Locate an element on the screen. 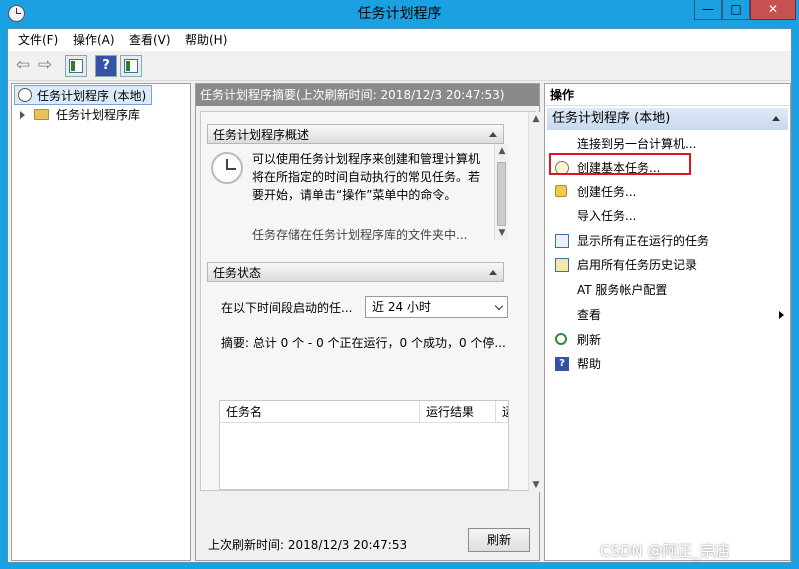 The image size is (799, 569). refresh-button: 刷新 is located at coordinates (499, 540).